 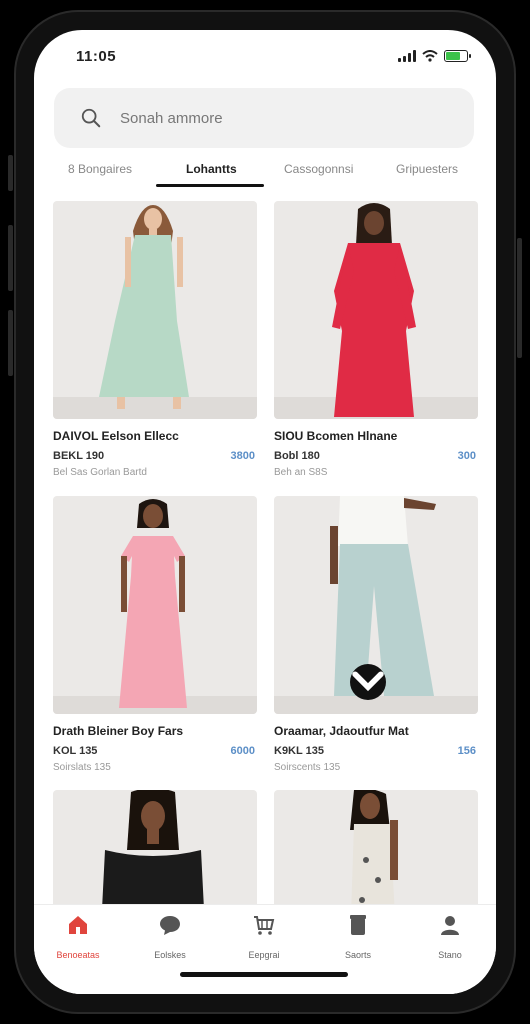 I want to click on tab-4: Gripuesters, so click(x=427, y=169).